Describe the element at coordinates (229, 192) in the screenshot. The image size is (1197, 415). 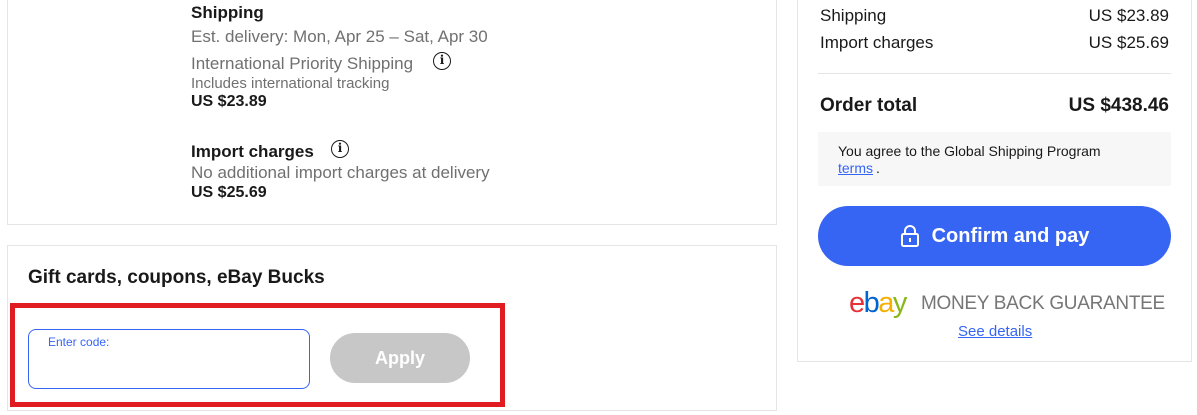
I see `import-charges-price: US $25.69` at that location.